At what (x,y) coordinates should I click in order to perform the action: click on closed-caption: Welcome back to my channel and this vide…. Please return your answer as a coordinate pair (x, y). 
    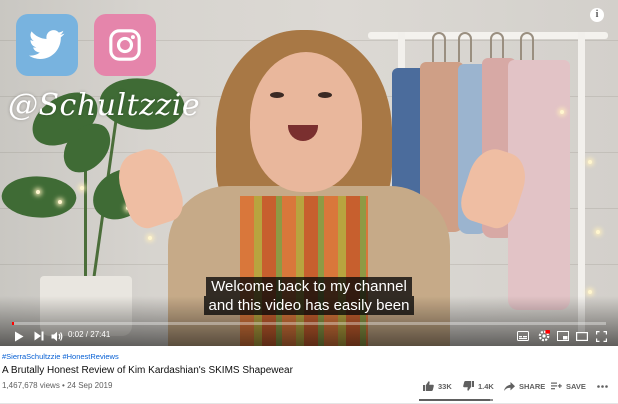
    Looking at the image, I should click on (309, 296).